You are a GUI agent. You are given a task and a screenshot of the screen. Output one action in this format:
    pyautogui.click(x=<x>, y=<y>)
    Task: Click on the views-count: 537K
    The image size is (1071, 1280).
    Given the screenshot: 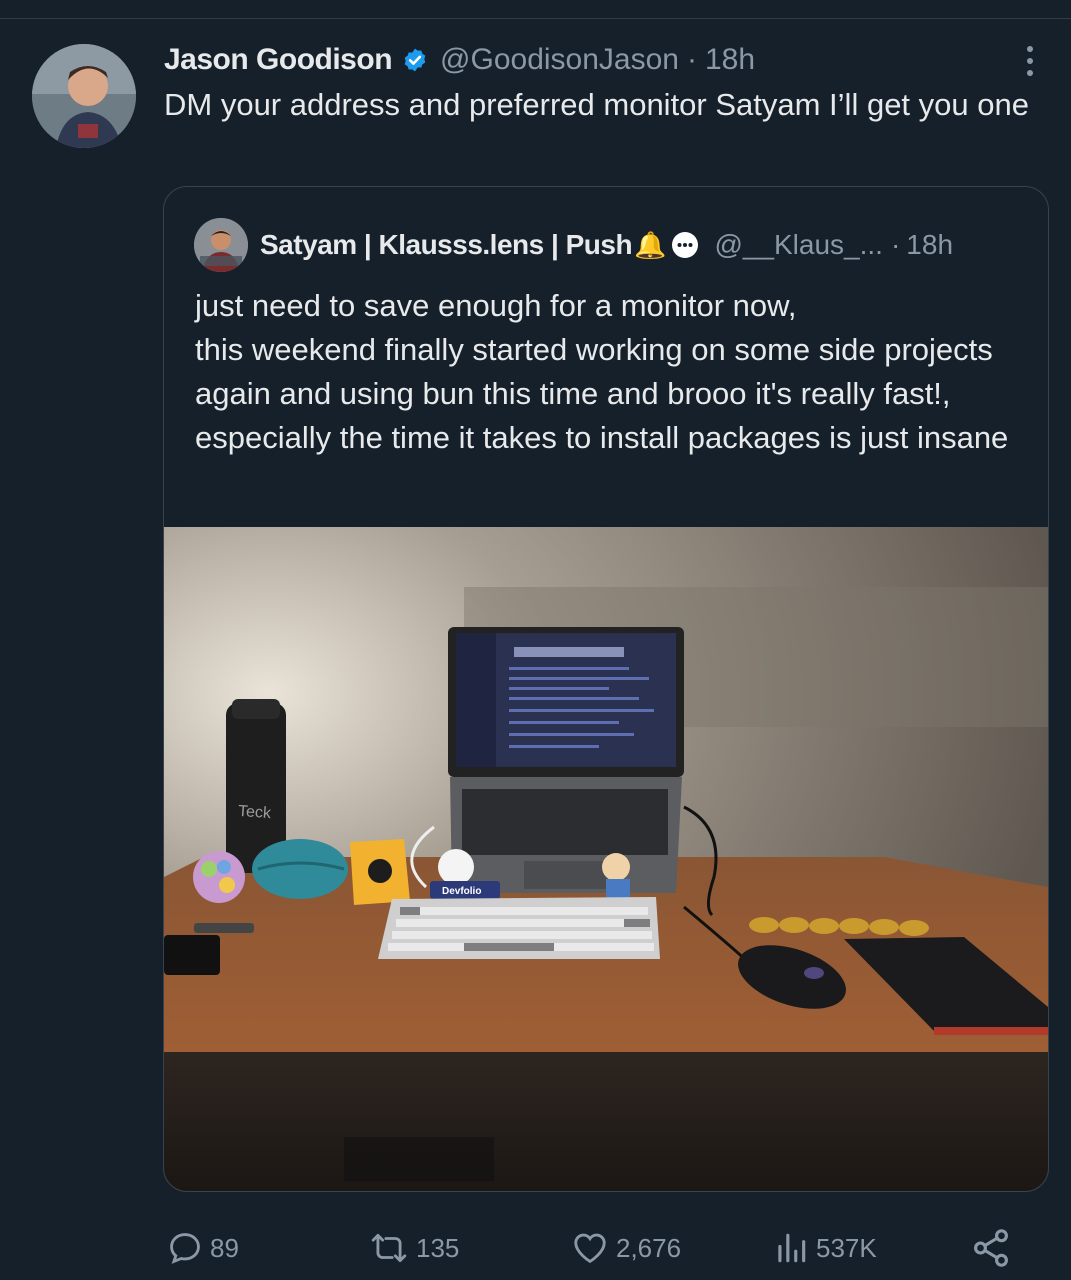 What is the action you would take?
    pyautogui.click(x=846, y=1247)
    